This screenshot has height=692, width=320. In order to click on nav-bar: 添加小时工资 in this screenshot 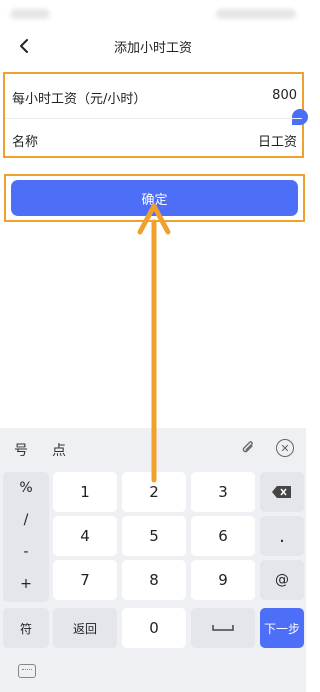, I will do `click(153, 46)`.